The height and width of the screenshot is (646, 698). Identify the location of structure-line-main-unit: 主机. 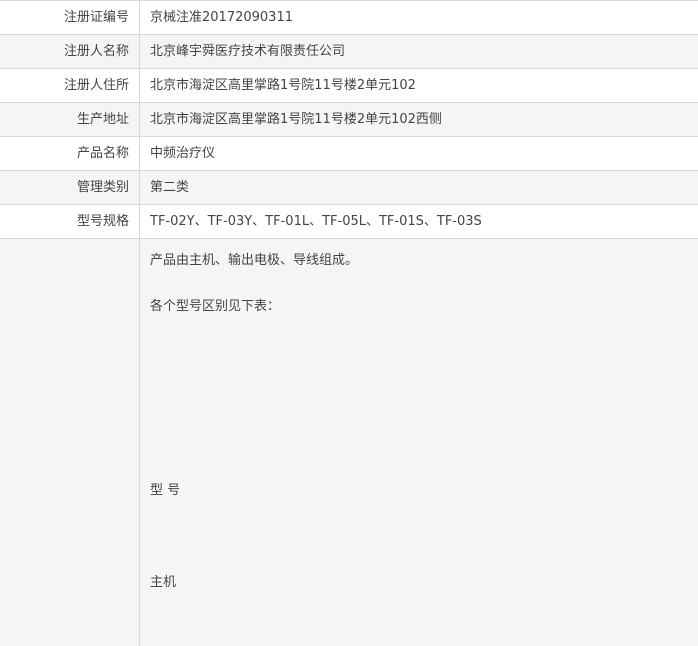
(163, 582).